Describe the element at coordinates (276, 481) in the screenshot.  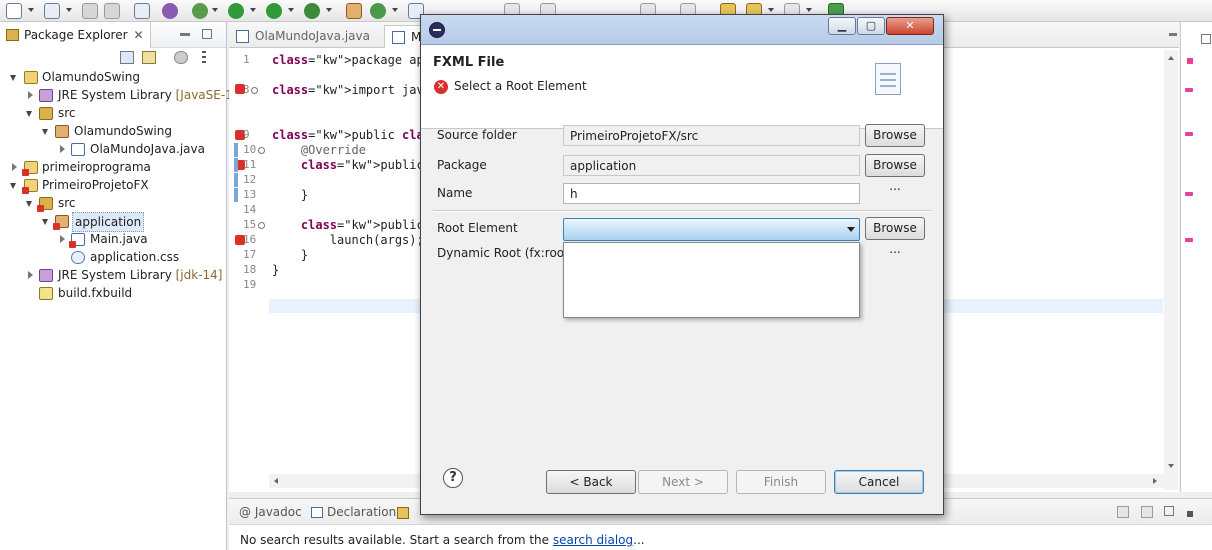
I see `scroll-left-arrow-icon` at that location.